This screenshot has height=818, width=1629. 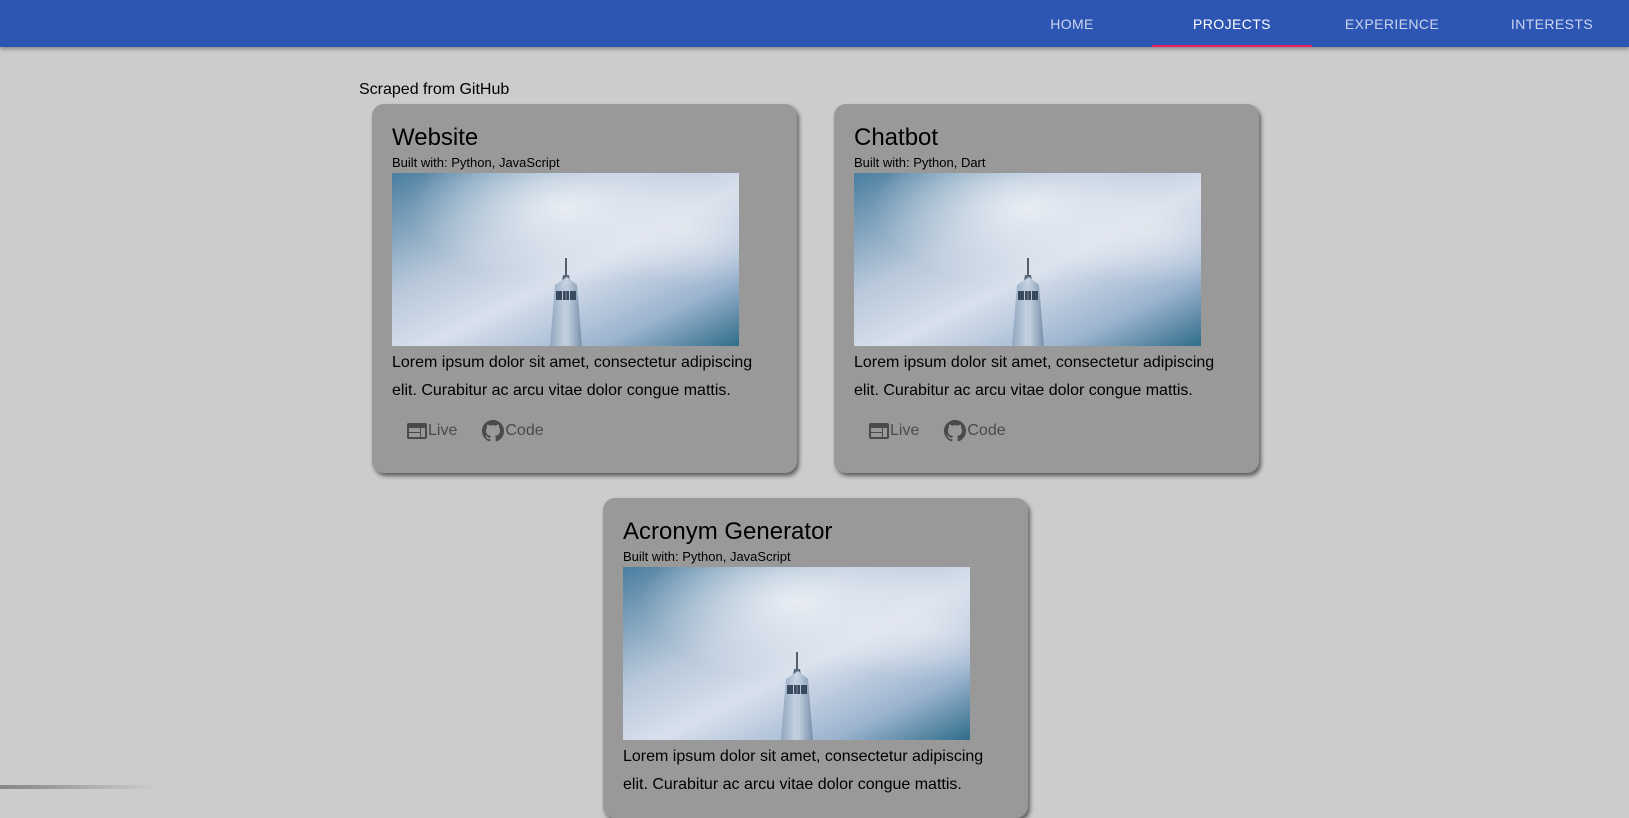 What do you see at coordinates (896, 137) in the screenshot?
I see `project-title: Chatbot` at bounding box center [896, 137].